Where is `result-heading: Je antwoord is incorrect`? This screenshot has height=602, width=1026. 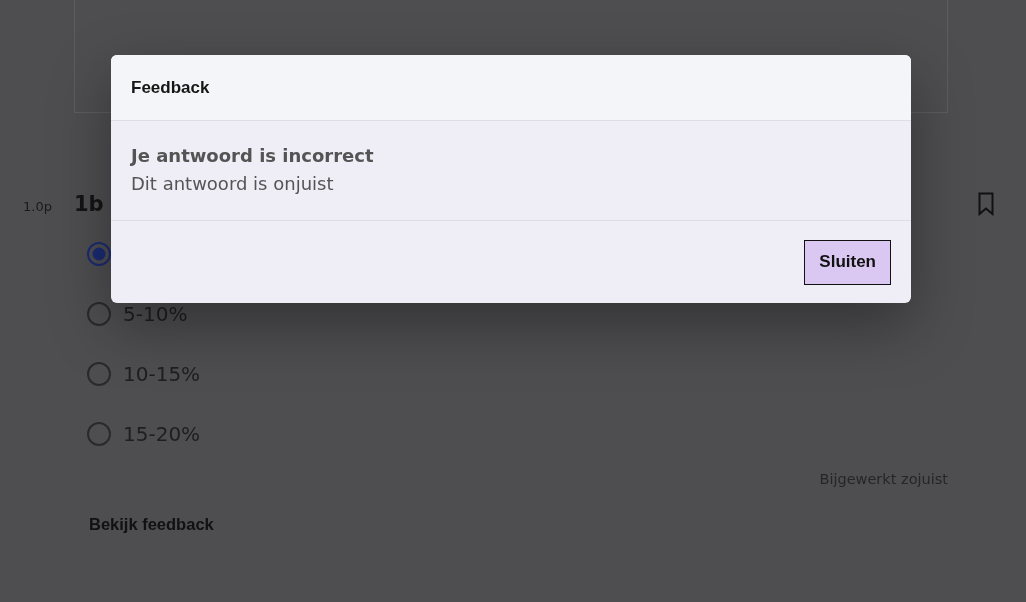 result-heading: Je antwoord is incorrect is located at coordinates (252, 156).